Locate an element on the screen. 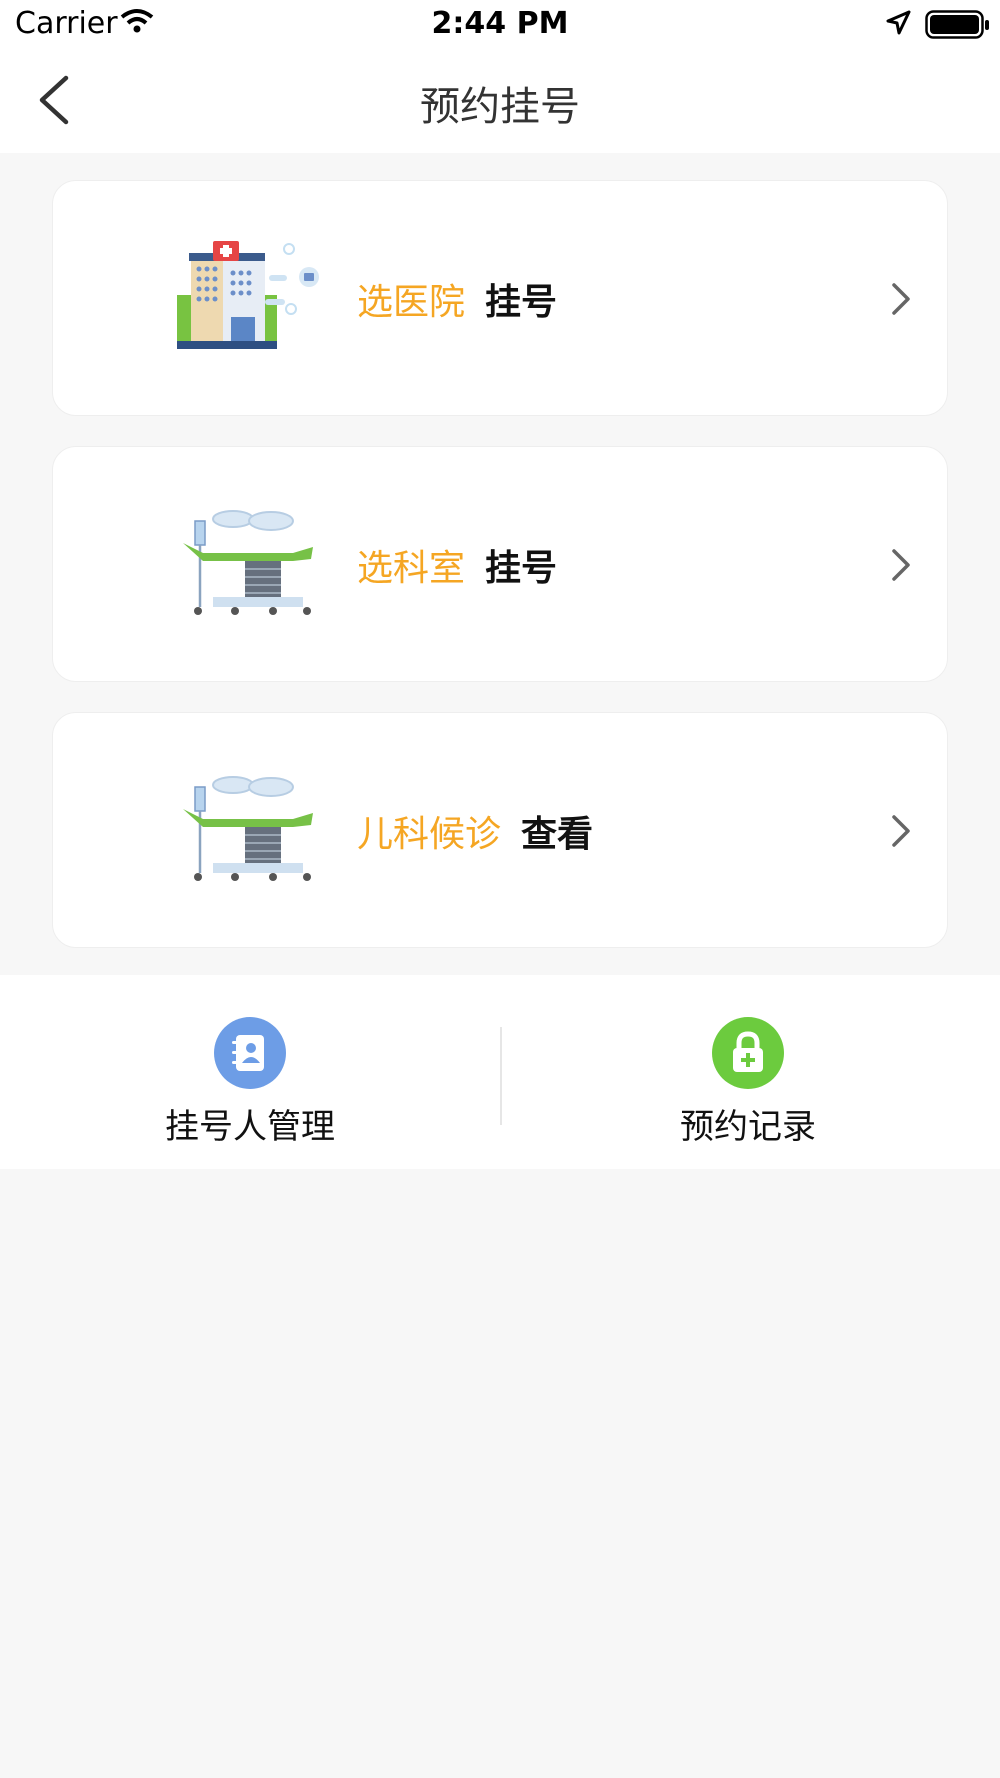 The width and height of the screenshot is (1000, 1778). status-time: 2:44 PM is located at coordinates (500, 23).